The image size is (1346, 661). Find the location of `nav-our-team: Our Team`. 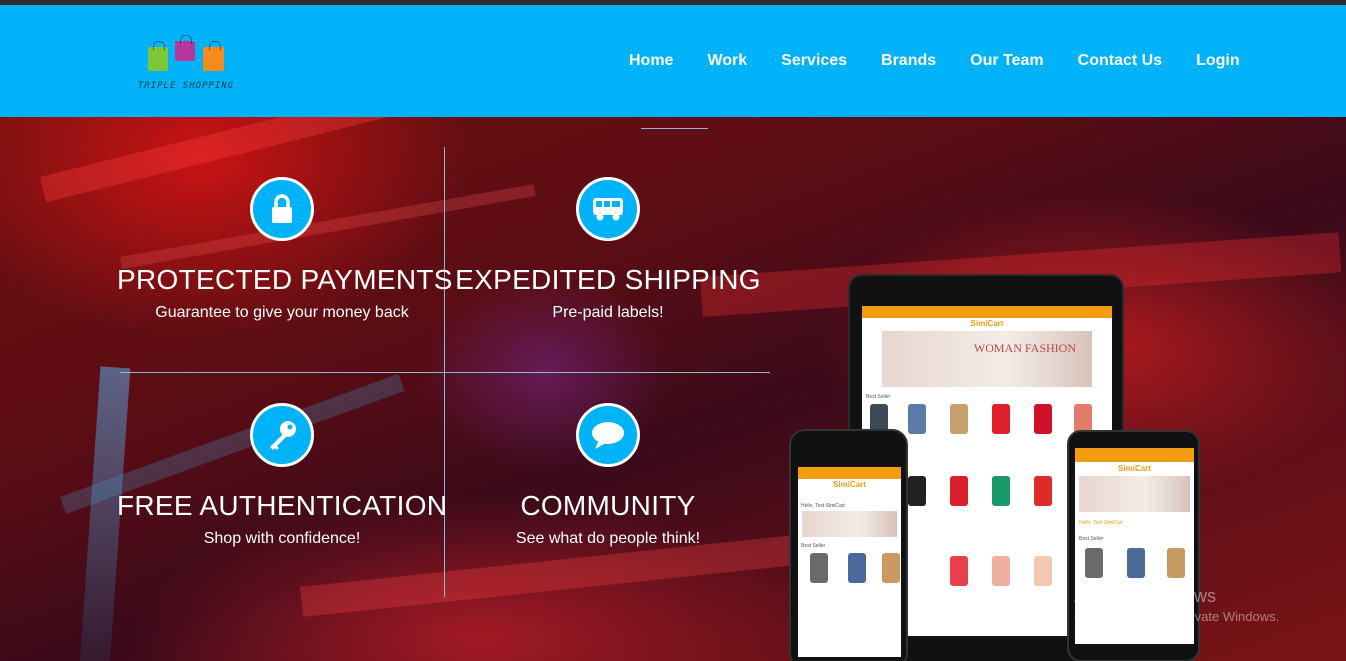

nav-our-team: Our Team is located at coordinates (1007, 67).